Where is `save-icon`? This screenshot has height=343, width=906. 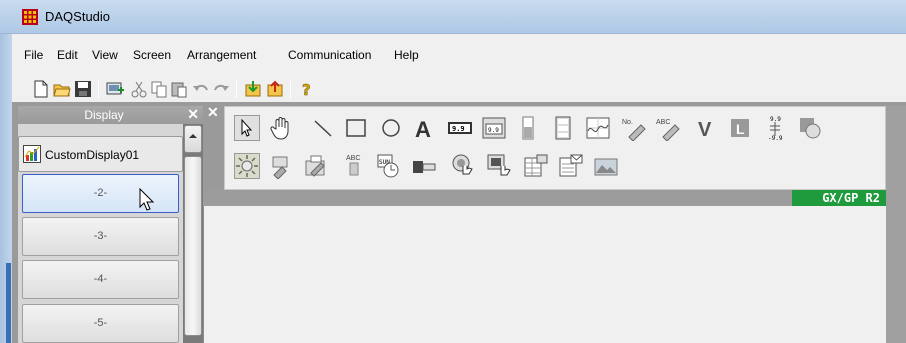
save-icon is located at coordinates (83, 89).